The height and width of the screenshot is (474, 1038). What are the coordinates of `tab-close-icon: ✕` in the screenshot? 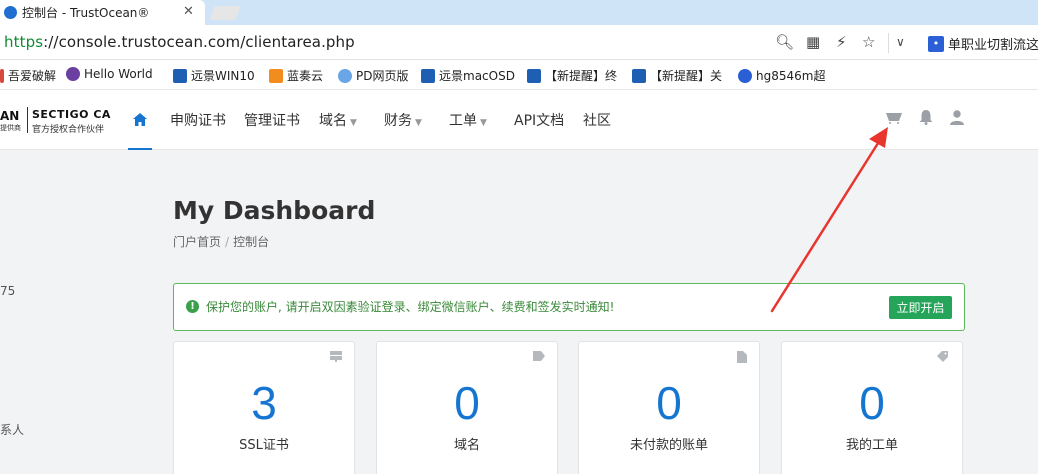 It's located at (188, 11).